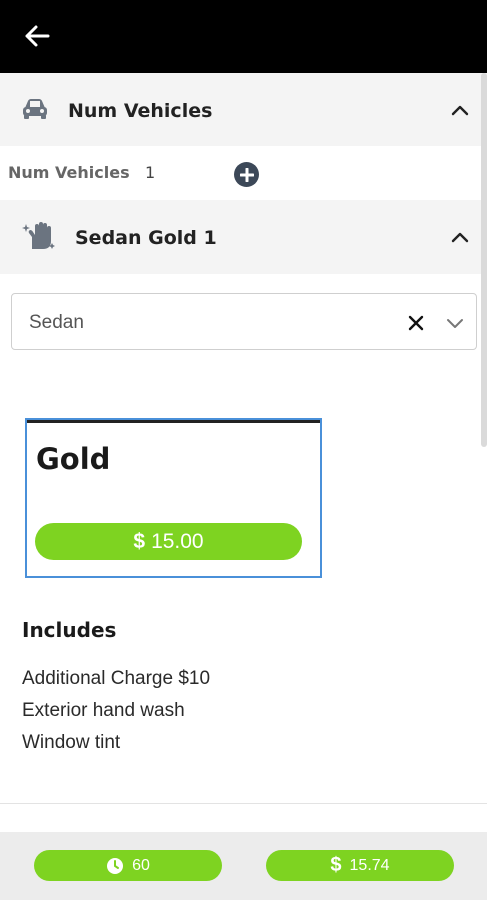 The image size is (487, 900). I want to click on scrollbar, so click(484, 260).